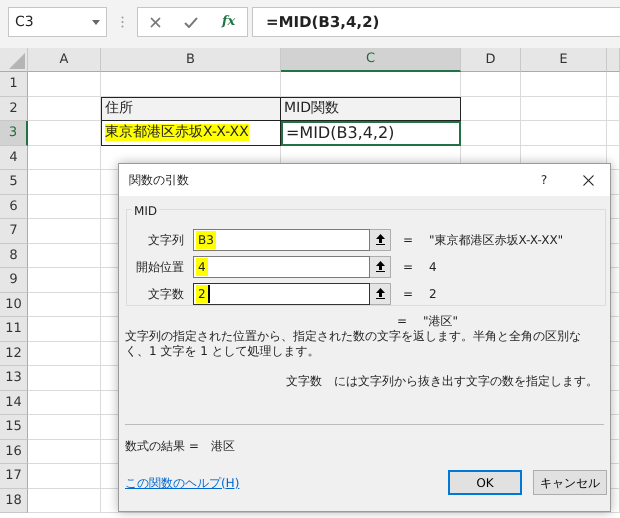  What do you see at coordinates (433, 294) in the screenshot?
I see `argument-result: 2` at bounding box center [433, 294].